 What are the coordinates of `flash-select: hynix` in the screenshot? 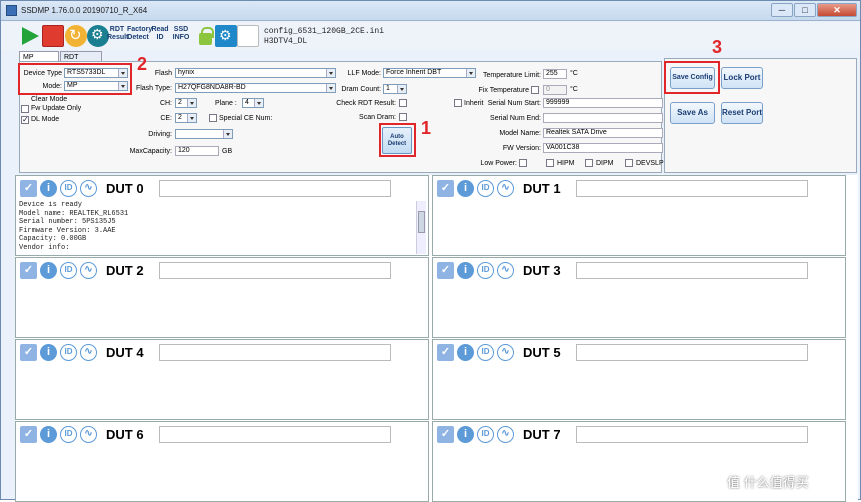 It's located at (255, 73).